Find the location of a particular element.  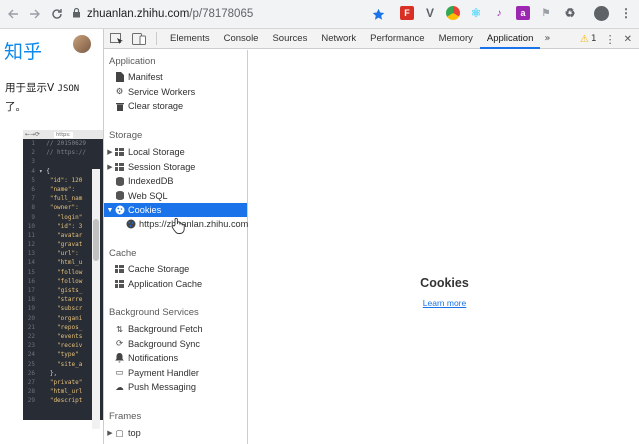

document-icon is located at coordinates (119, 77).